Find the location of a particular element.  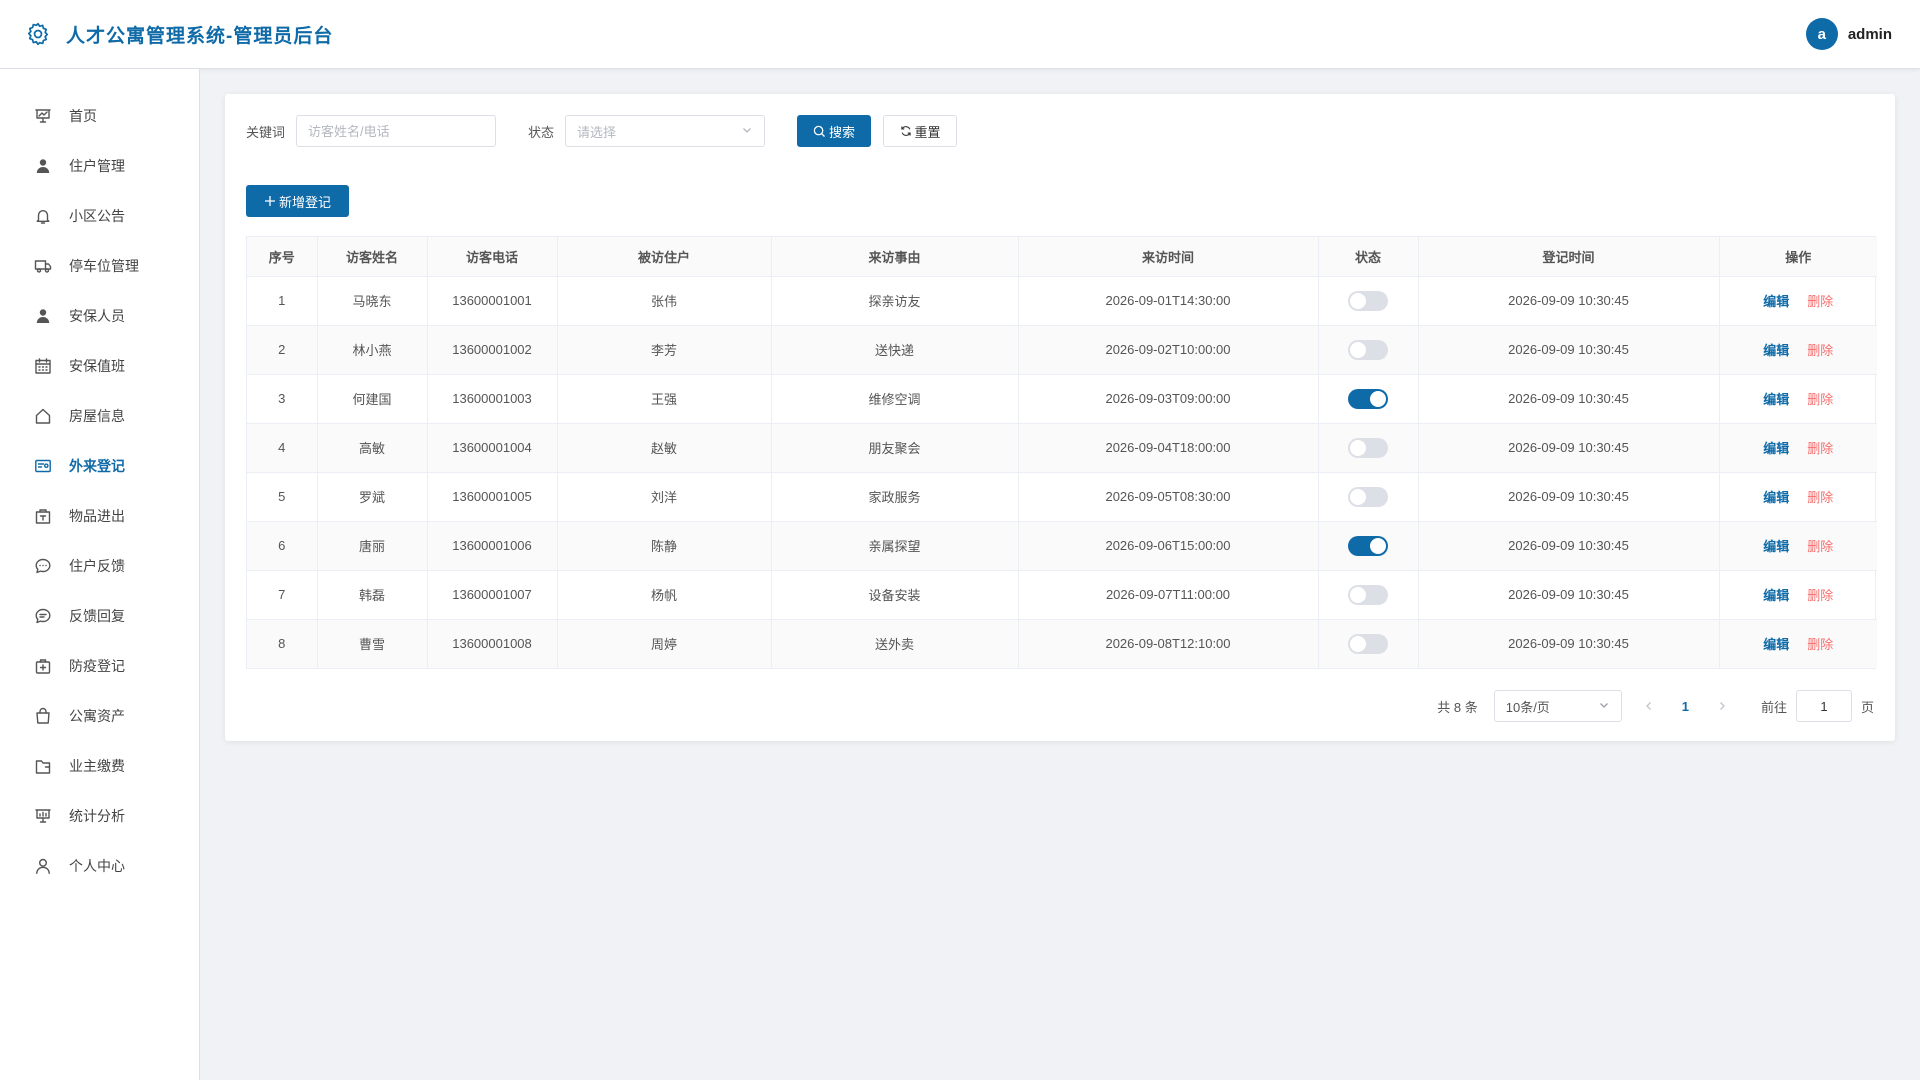

reset-button-label: 重置 is located at coordinates (927, 132).